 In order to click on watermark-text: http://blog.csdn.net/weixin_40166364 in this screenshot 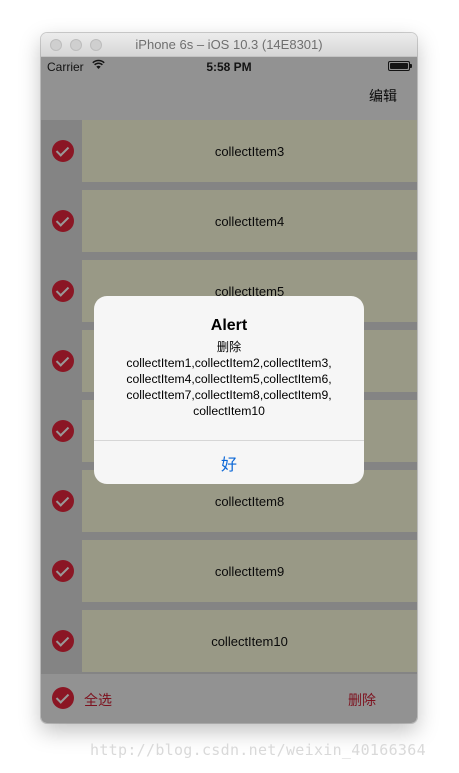, I will do `click(258, 750)`.